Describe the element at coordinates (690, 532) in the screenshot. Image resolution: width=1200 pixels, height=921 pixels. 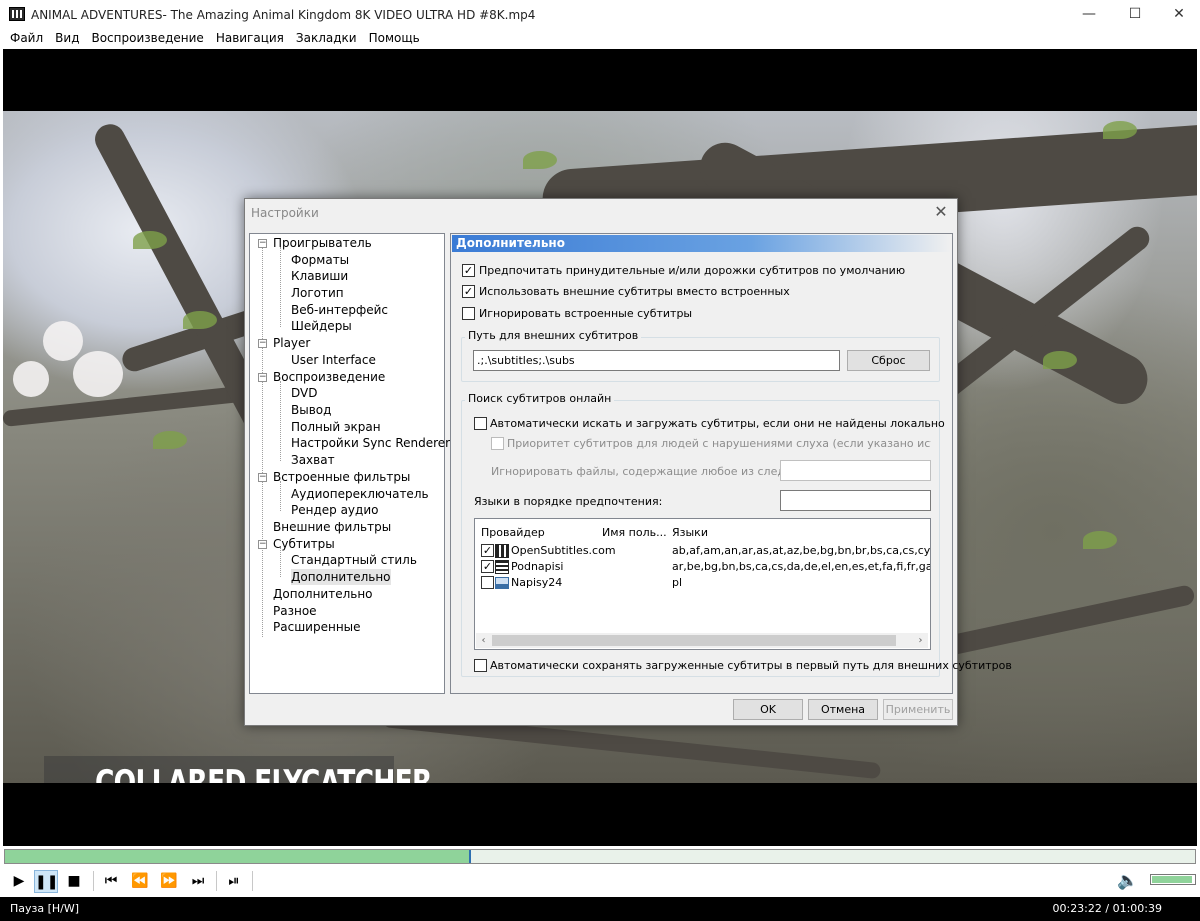
I see `column-languages: Языки` at that location.